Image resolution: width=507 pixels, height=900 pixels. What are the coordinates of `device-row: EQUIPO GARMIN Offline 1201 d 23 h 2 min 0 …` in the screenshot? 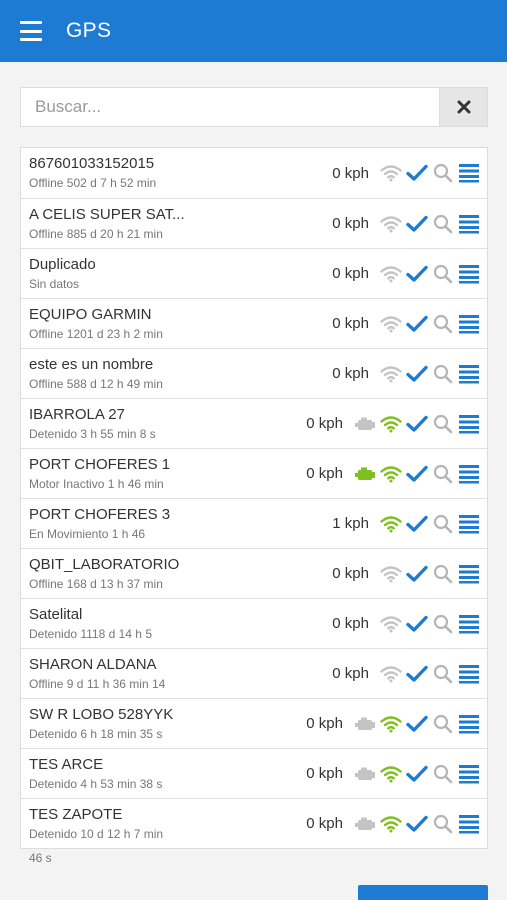 It's located at (254, 323).